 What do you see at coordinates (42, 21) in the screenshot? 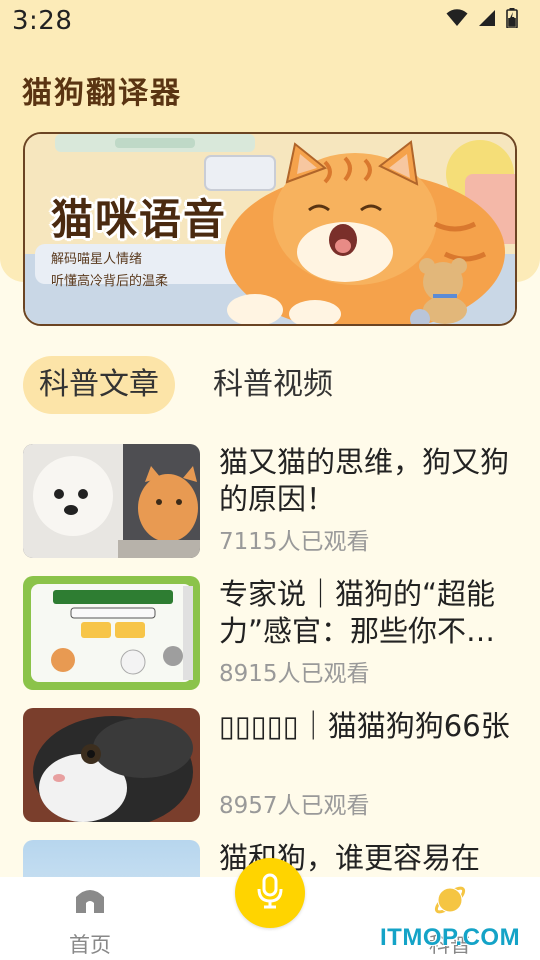
I see `status-time: 3:28` at bounding box center [42, 21].